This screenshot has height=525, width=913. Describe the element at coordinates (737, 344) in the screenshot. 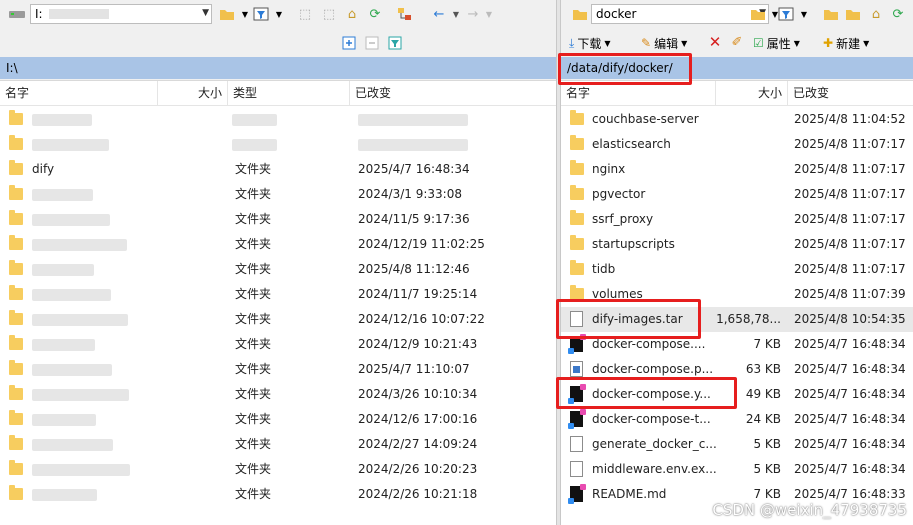

I see `table-row: docker-compose.... 7 KB 2025/4/7 16:48:34` at that location.